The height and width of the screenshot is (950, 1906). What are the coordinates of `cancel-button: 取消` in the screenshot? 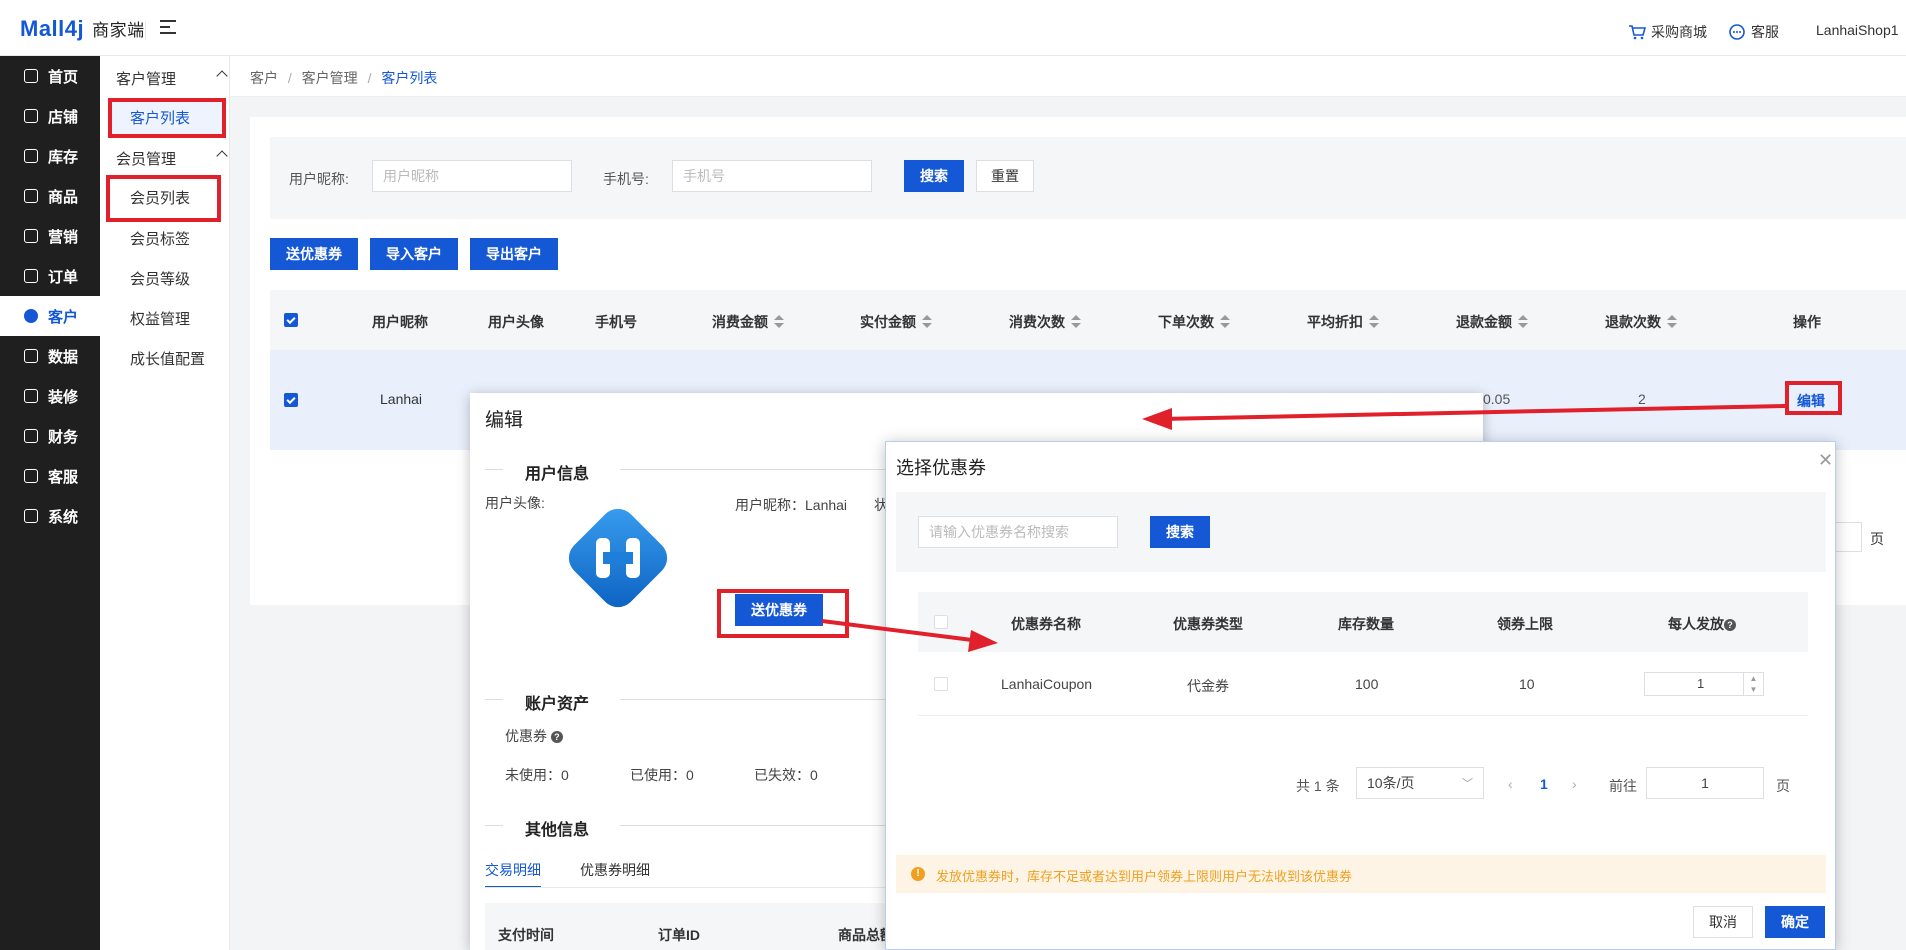 It's located at (1723, 922).